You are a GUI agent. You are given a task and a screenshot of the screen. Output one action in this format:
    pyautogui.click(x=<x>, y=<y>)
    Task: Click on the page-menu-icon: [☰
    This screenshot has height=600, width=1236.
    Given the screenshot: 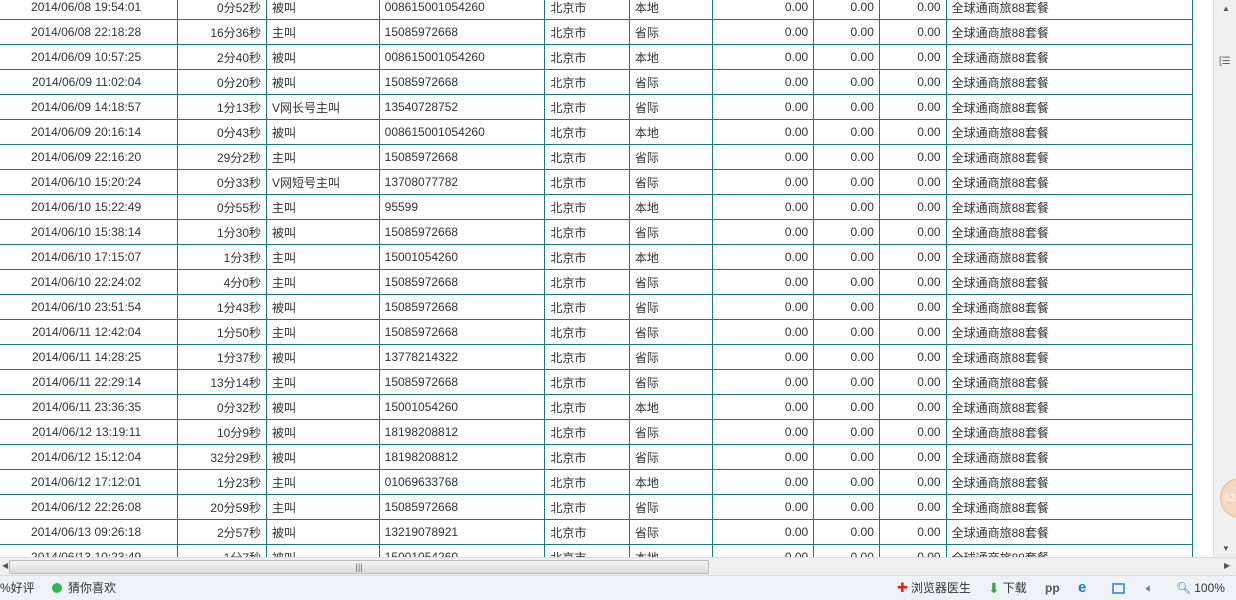 What is the action you would take?
    pyautogui.click(x=1225, y=61)
    